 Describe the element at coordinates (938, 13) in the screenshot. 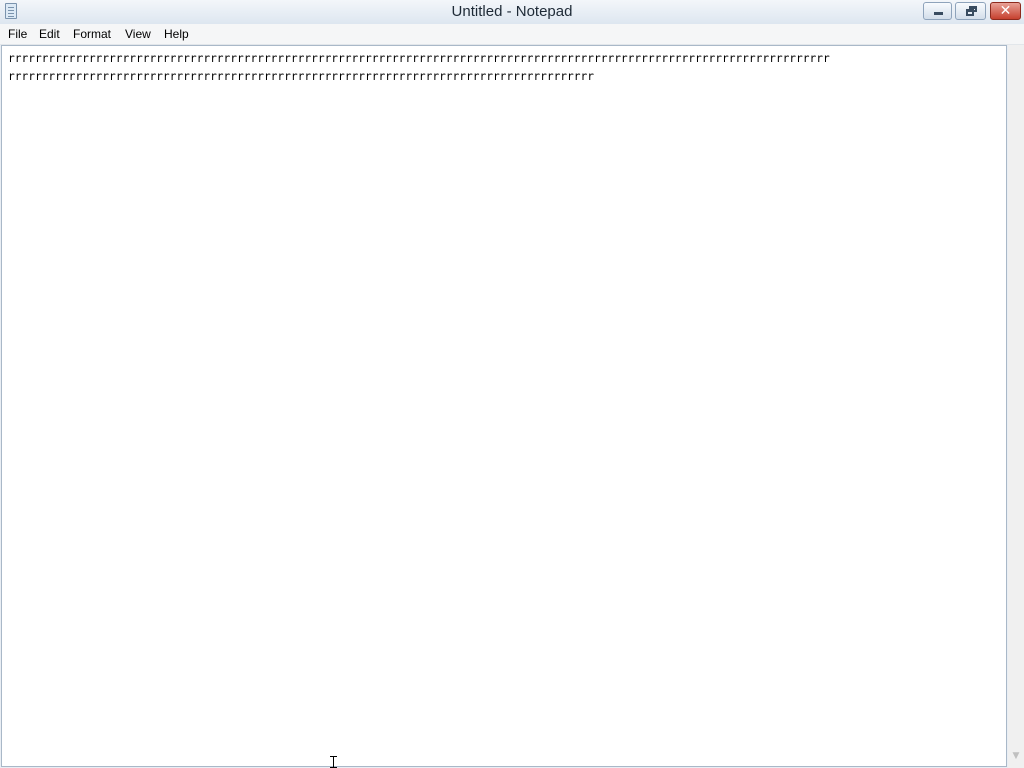

I see `minimize-icon` at that location.